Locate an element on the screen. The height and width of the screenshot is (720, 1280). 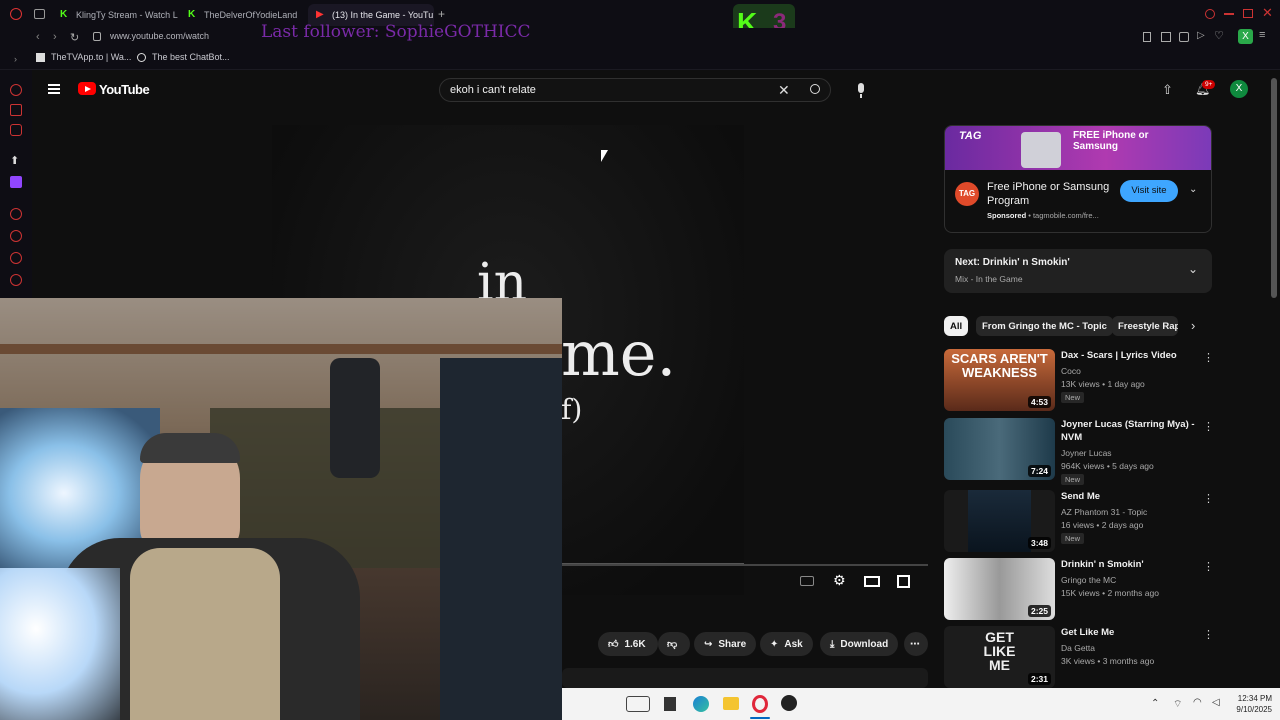
player-settings-icon: ⚙ is located at coordinates (839, 580).